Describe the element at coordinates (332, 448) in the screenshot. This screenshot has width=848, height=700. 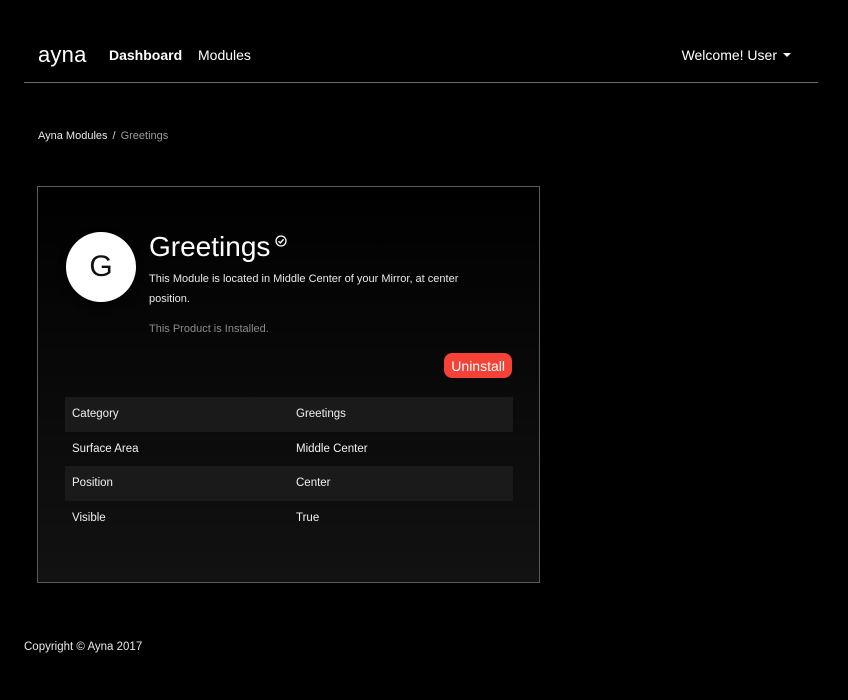
I see `detail-value: Middle Center` at that location.